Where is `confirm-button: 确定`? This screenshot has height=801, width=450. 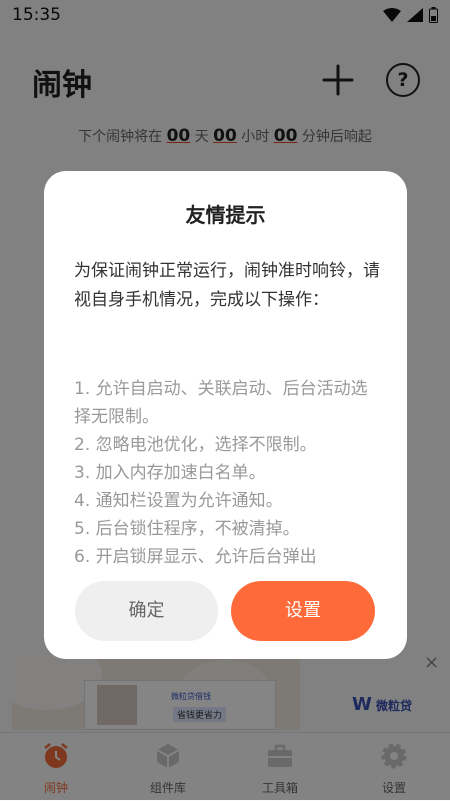 confirm-button: 确定 is located at coordinates (146, 611).